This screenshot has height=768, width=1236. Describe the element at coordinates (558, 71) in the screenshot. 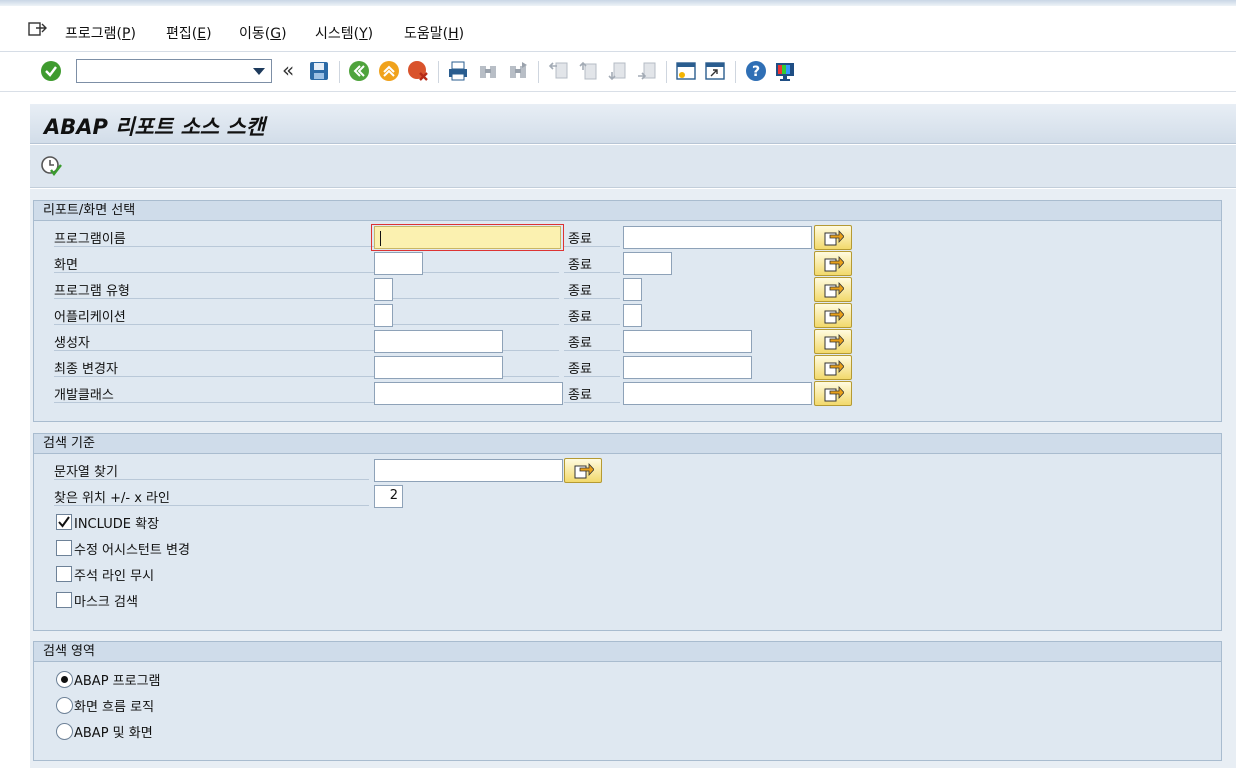

I see `first-page-icon` at that location.